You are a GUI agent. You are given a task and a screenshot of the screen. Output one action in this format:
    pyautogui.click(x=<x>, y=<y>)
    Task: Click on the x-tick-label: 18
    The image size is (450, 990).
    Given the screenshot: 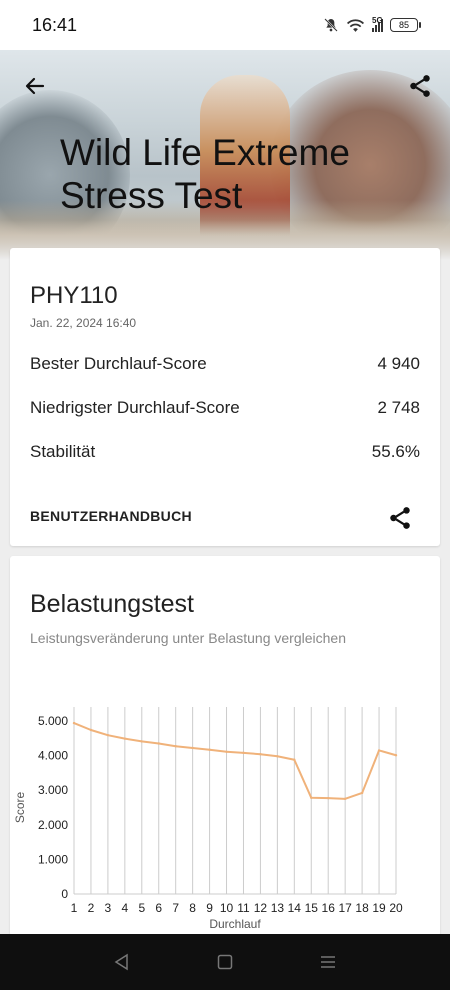 What is the action you would take?
    pyautogui.click(x=362, y=908)
    